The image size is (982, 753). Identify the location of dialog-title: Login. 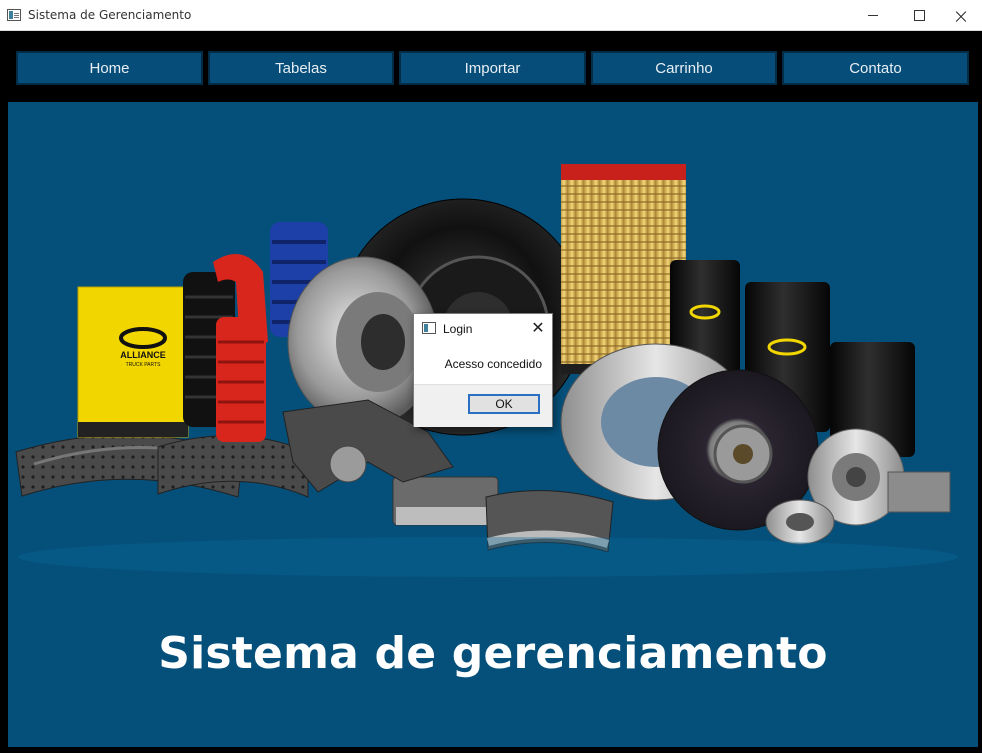
(458, 329).